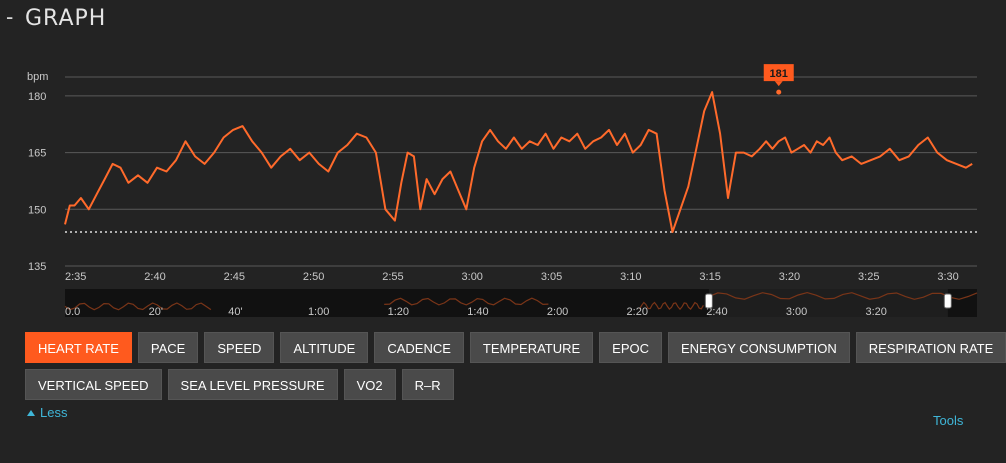 The width and height of the screenshot is (1006, 463). What do you see at coordinates (779, 74) in the screenshot?
I see `max-marker-label: 181` at bounding box center [779, 74].